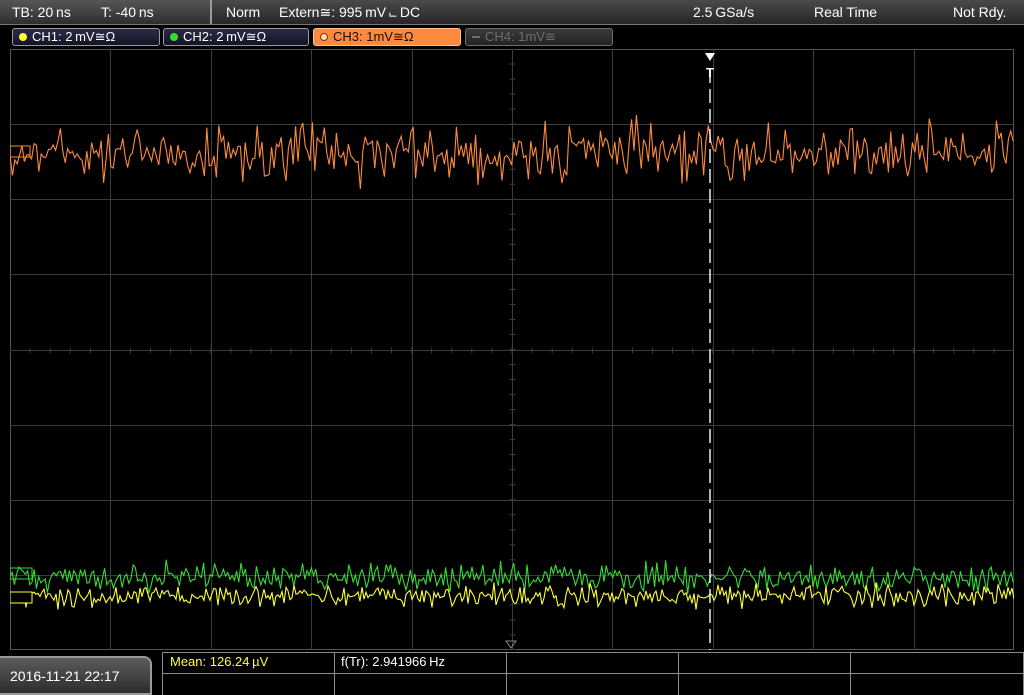 The height and width of the screenshot is (695, 1024). Describe the element at coordinates (219, 662) in the screenshot. I see `mean-measurement: Mean: 126.24 µV` at that location.